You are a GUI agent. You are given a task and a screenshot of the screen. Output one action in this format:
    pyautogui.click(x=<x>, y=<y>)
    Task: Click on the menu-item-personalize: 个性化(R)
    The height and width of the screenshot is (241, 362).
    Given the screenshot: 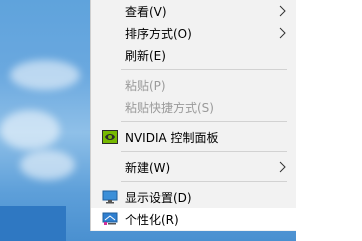 What is the action you would take?
    pyautogui.click(x=194, y=219)
    